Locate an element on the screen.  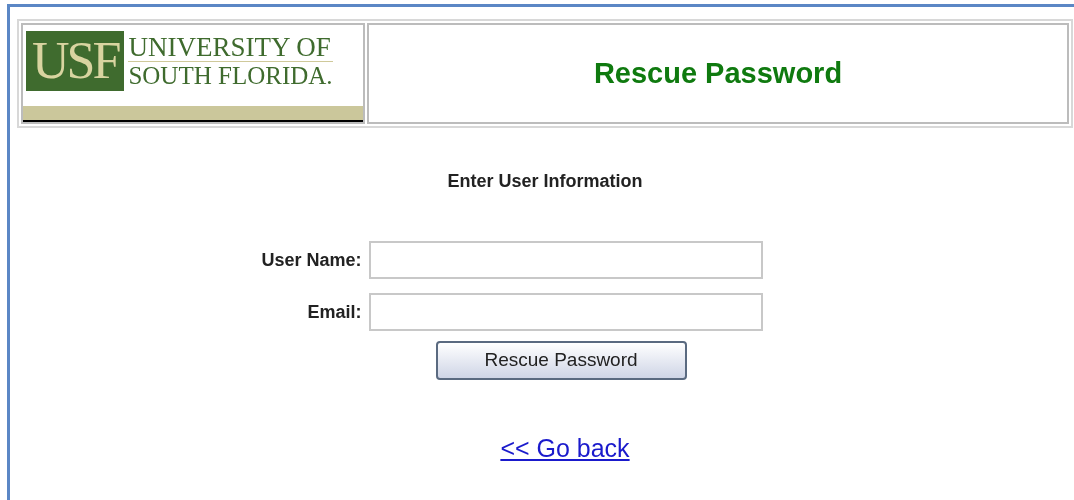
field-label: Email: is located at coordinates (334, 312).